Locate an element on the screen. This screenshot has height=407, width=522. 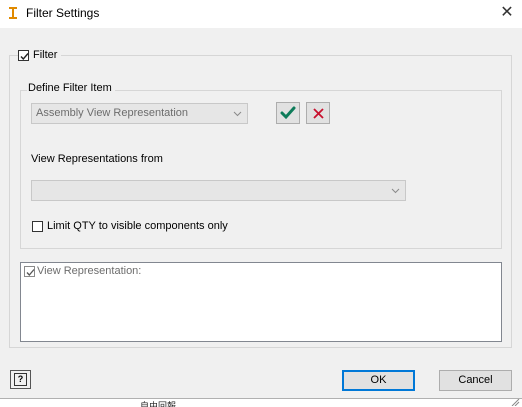
filter-label: Filter is located at coordinates (45, 55).